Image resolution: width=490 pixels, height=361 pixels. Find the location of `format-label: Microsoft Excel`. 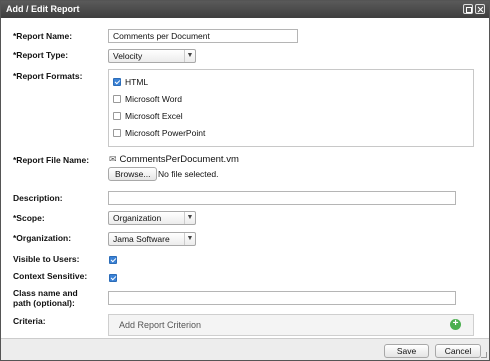

format-label: Microsoft Excel is located at coordinates (154, 116).